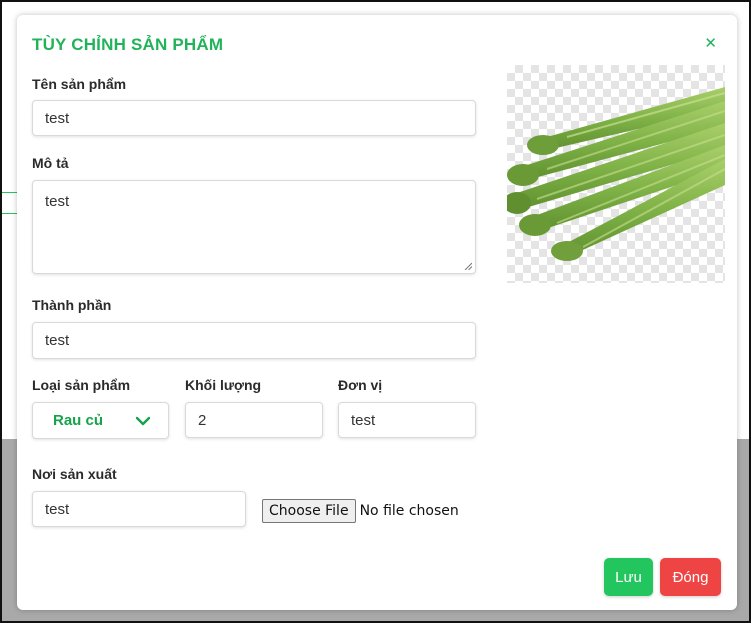  Describe the element at coordinates (254, 420) in the screenshot. I see `weight-input: 2` at that location.